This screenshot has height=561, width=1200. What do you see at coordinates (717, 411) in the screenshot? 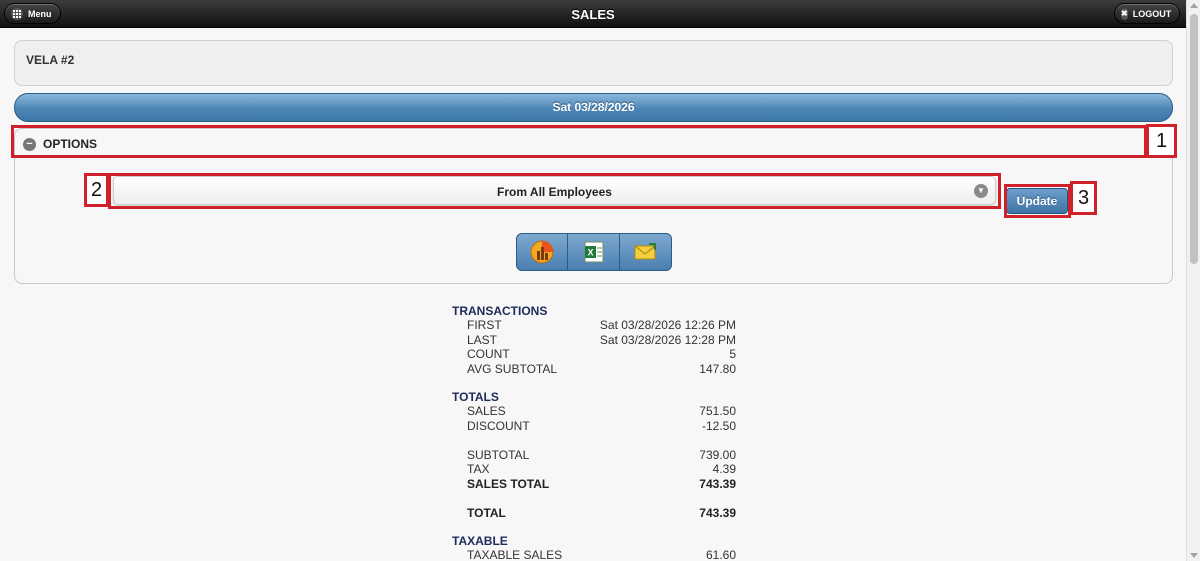
I see `row-value: 751.50` at bounding box center [717, 411].